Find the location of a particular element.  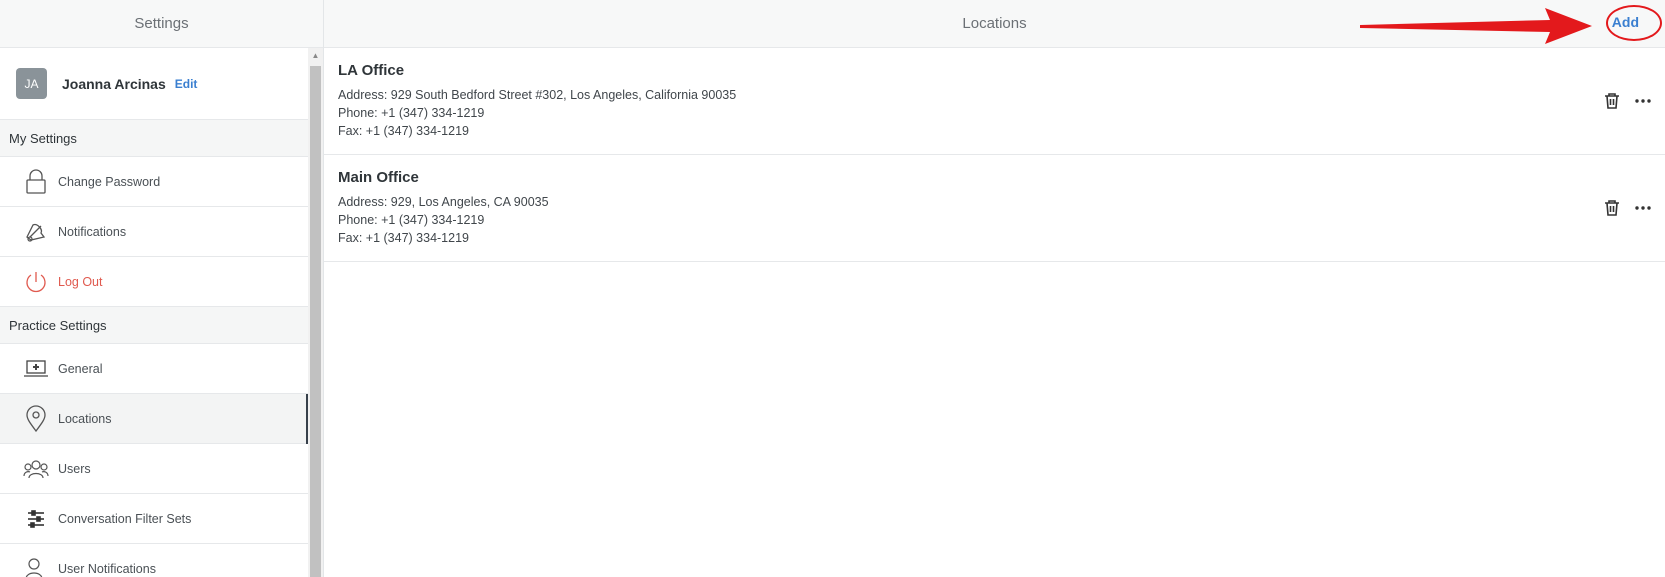

scrollbar-thumb is located at coordinates (315, 321).